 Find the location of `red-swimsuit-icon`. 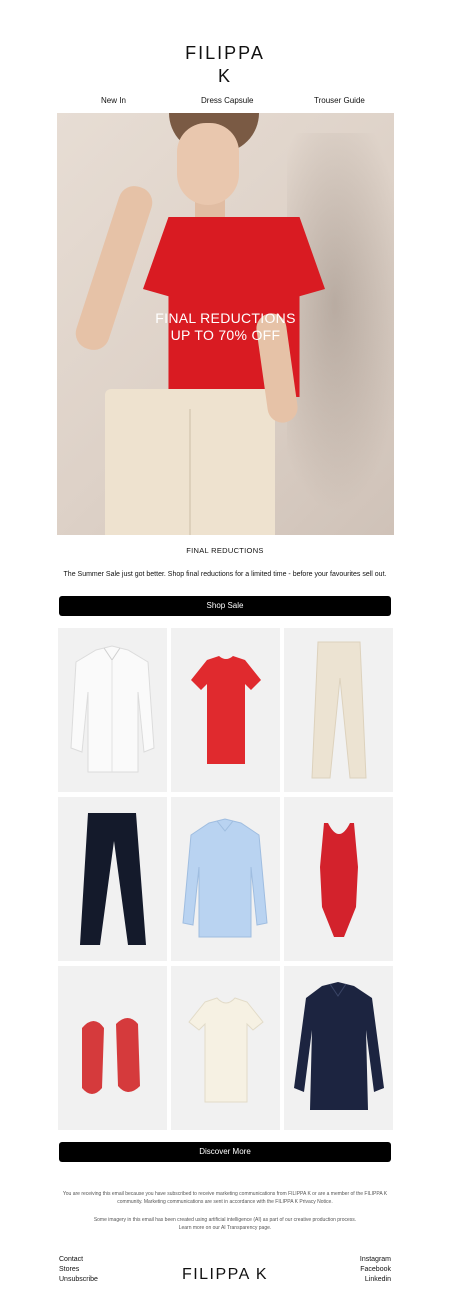

red-swimsuit-icon is located at coordinates (339, 880).